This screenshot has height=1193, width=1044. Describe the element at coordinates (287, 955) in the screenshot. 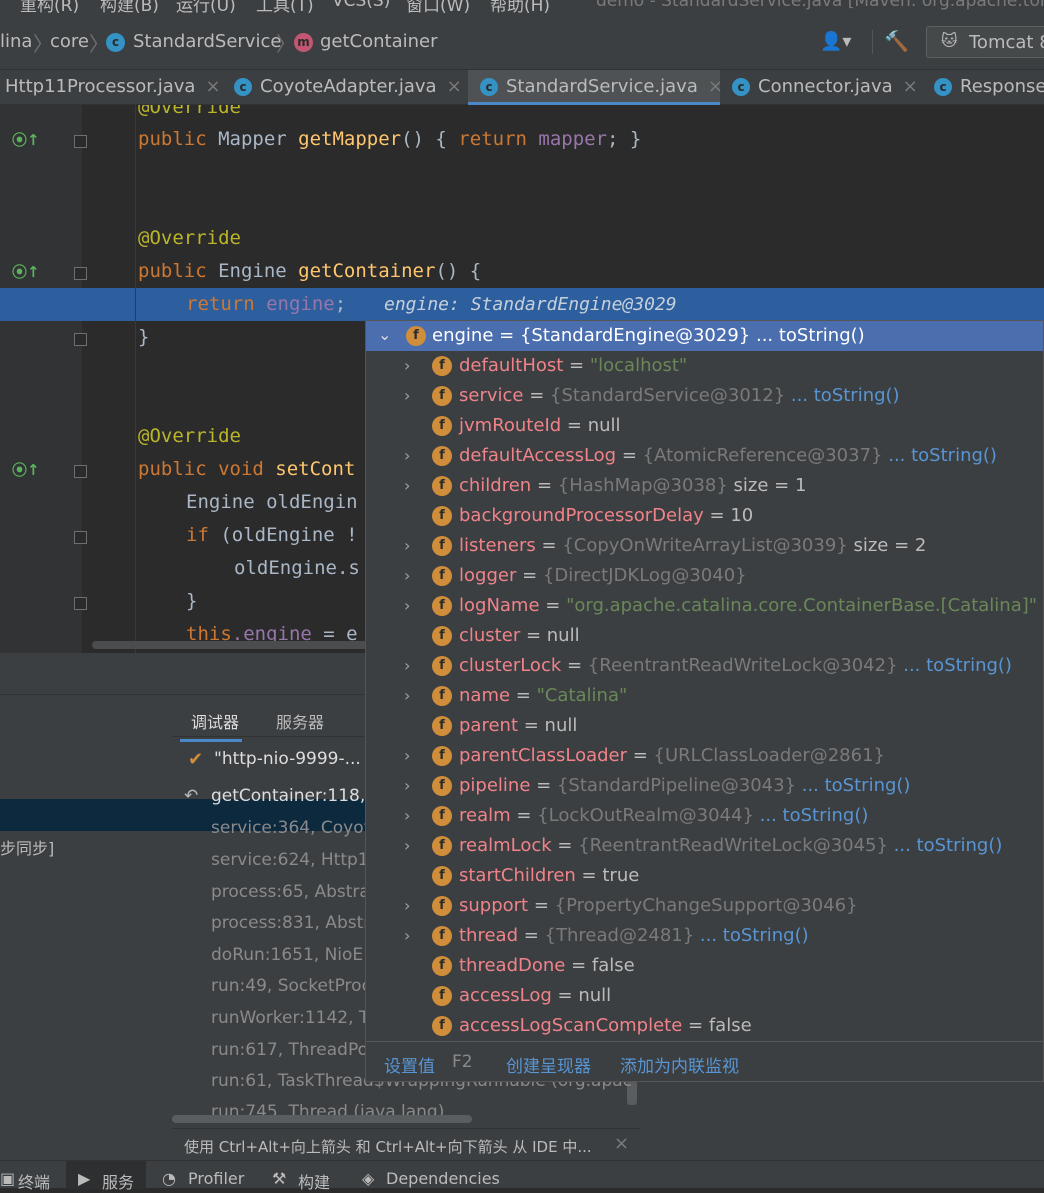

I see `stack-frame: doRun:1651, NioE` at that location.